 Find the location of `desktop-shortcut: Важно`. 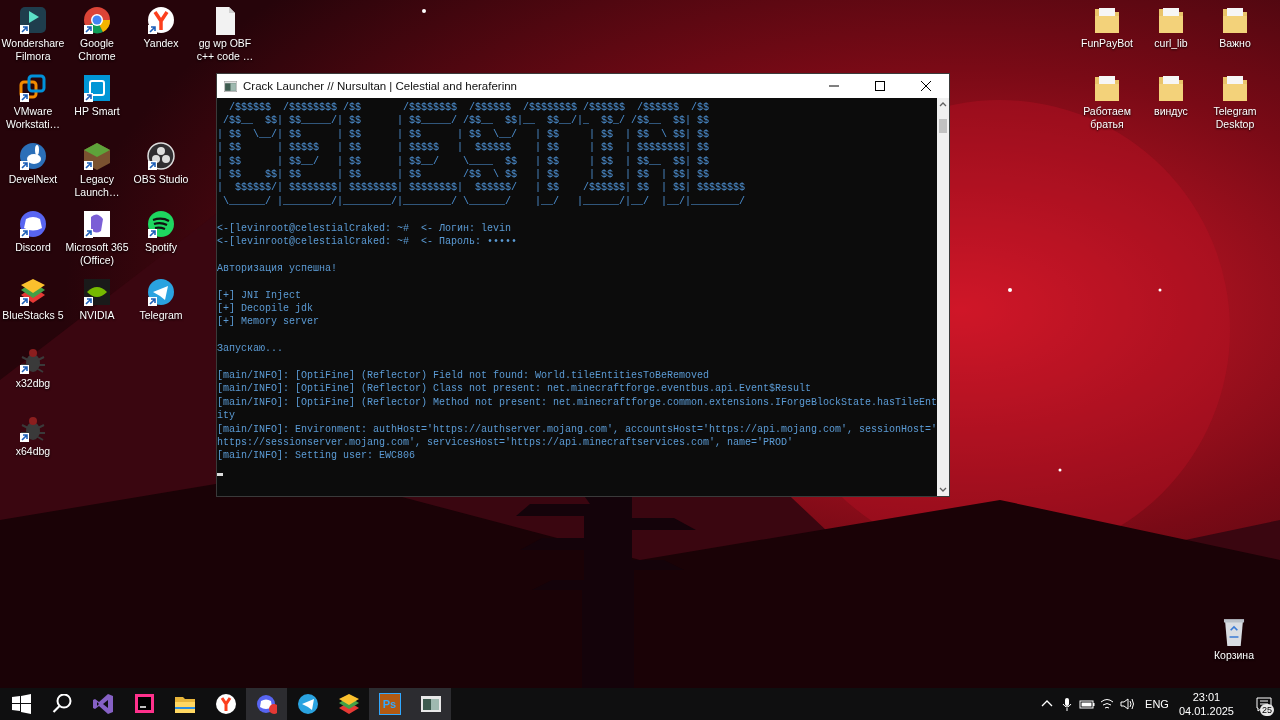

desktop-shortcut: Важно is located at coordinates (1235, 36).